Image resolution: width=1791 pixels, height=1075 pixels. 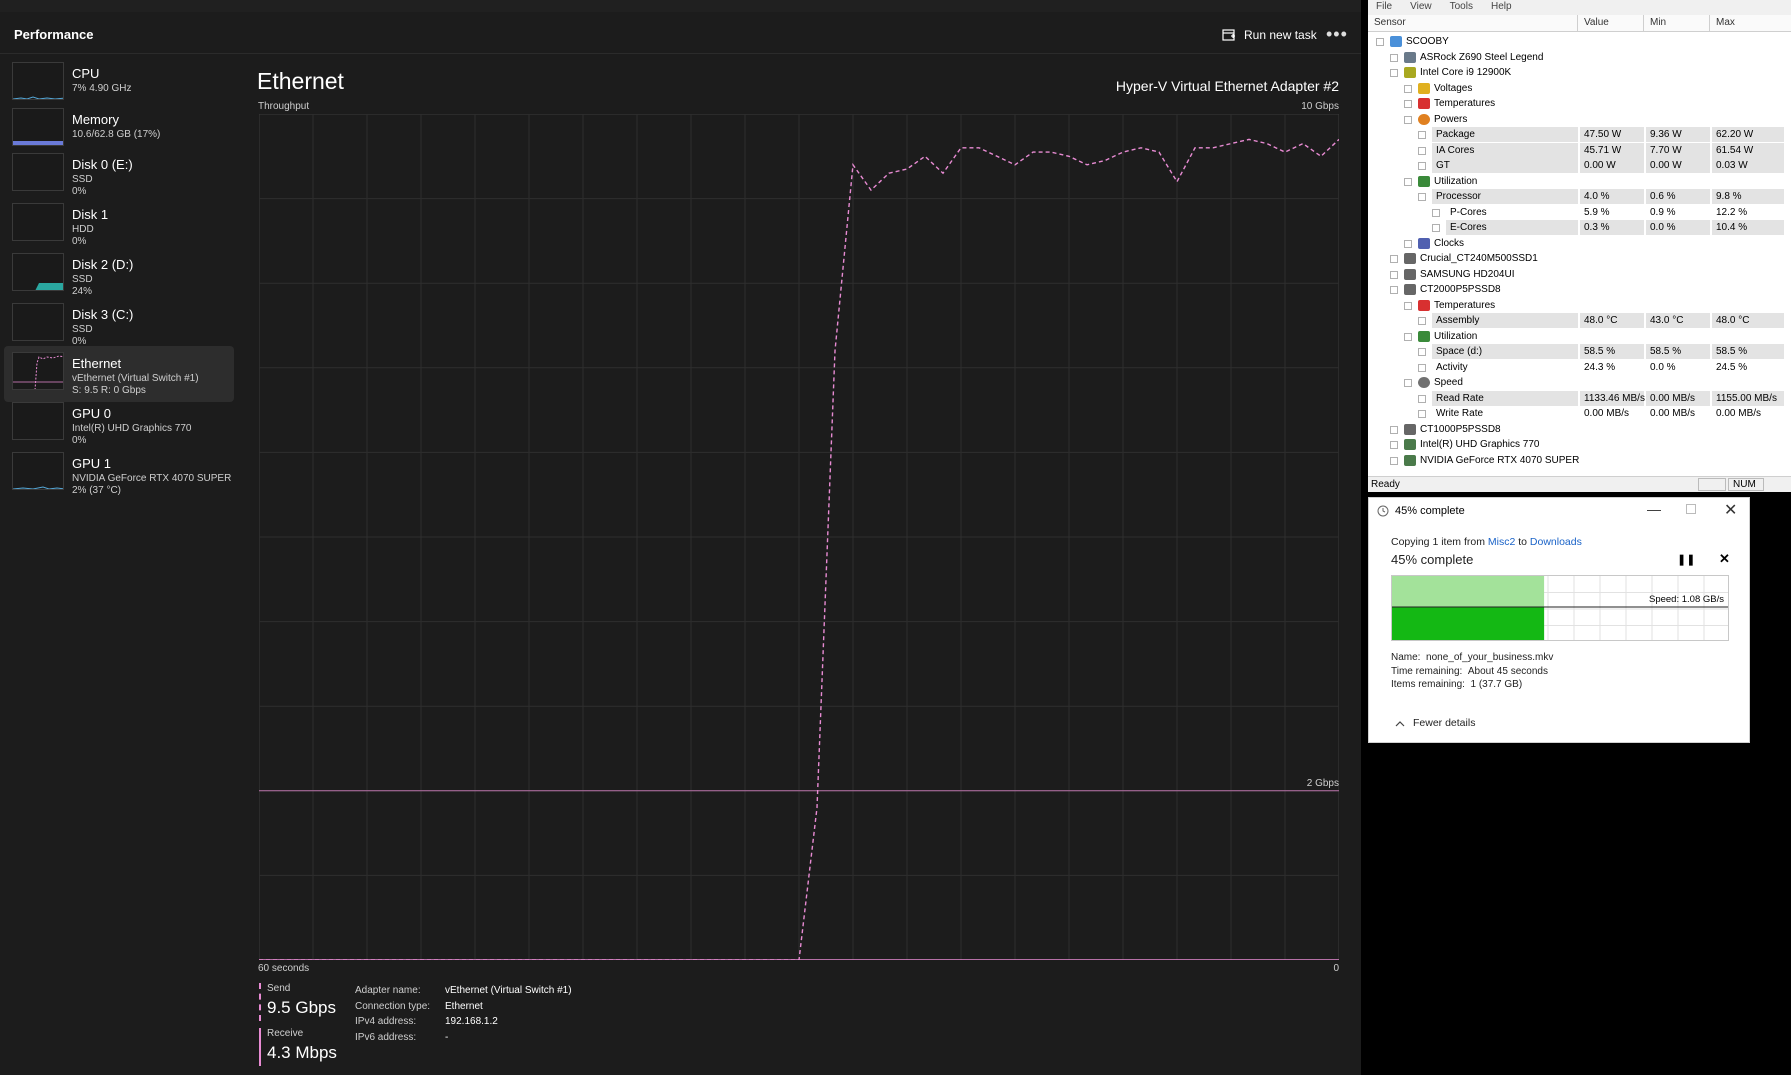 What do you see at coordinates (1579, 58) in the screenshot?
I see `sensor-row: ASRock Z690 Steel Legend` at bounding box center [1579, 58].